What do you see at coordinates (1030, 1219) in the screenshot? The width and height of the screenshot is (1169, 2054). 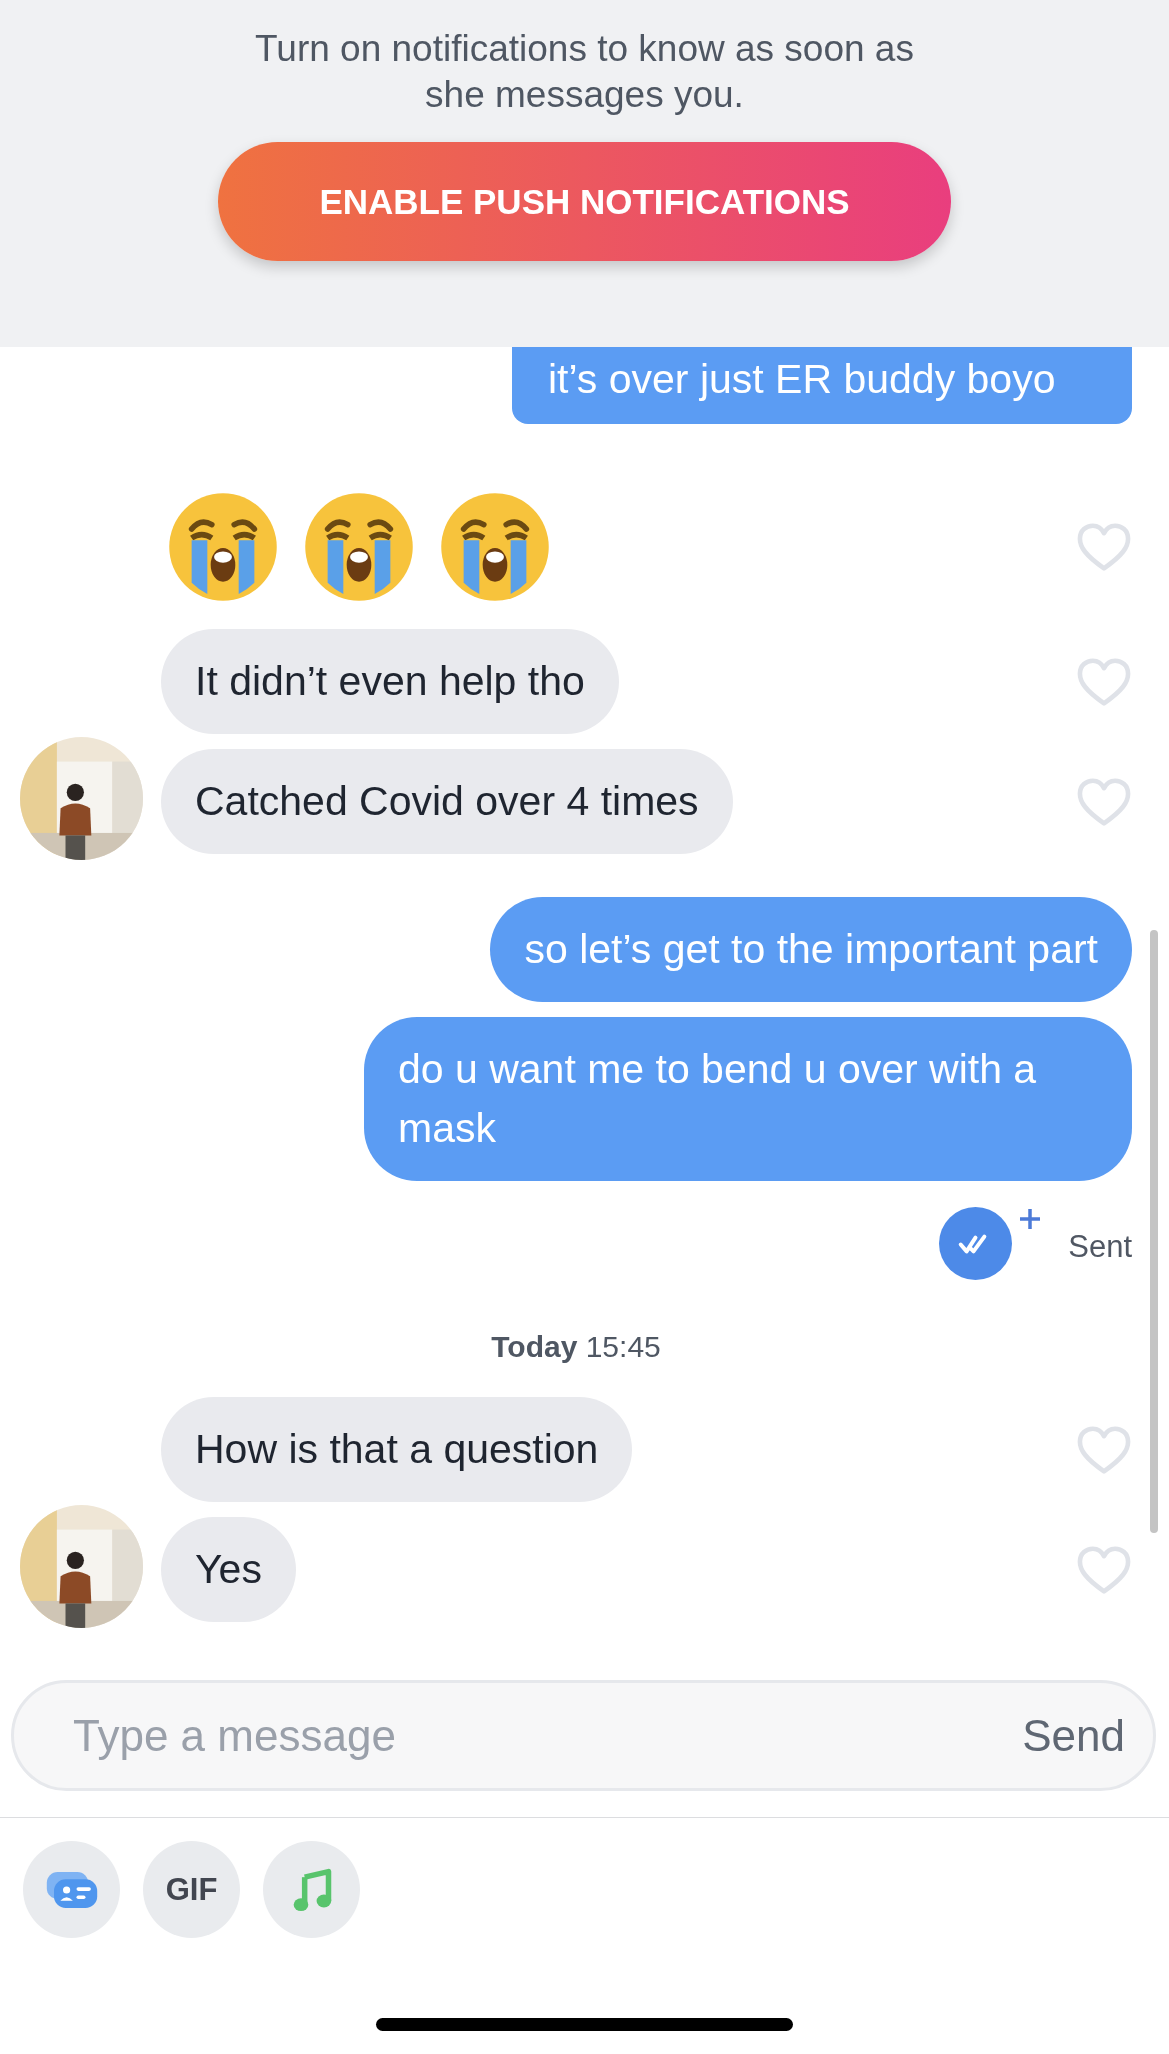 I see `plus-icon` at bounding box center [1030, 1219].